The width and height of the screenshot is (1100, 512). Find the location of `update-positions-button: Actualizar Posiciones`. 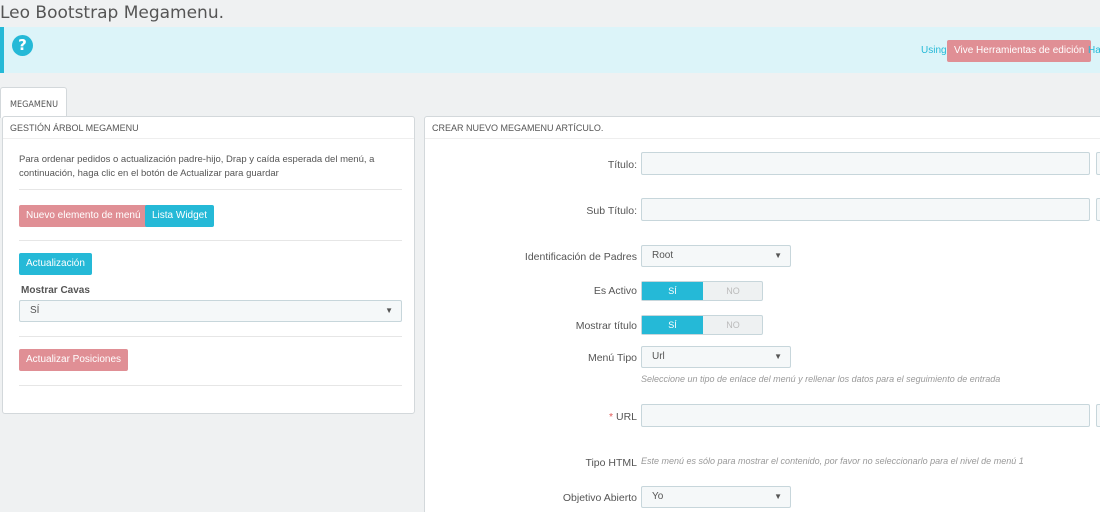

update-positions-button: Actualizar Posiciones is located at coordinates (74, 360).